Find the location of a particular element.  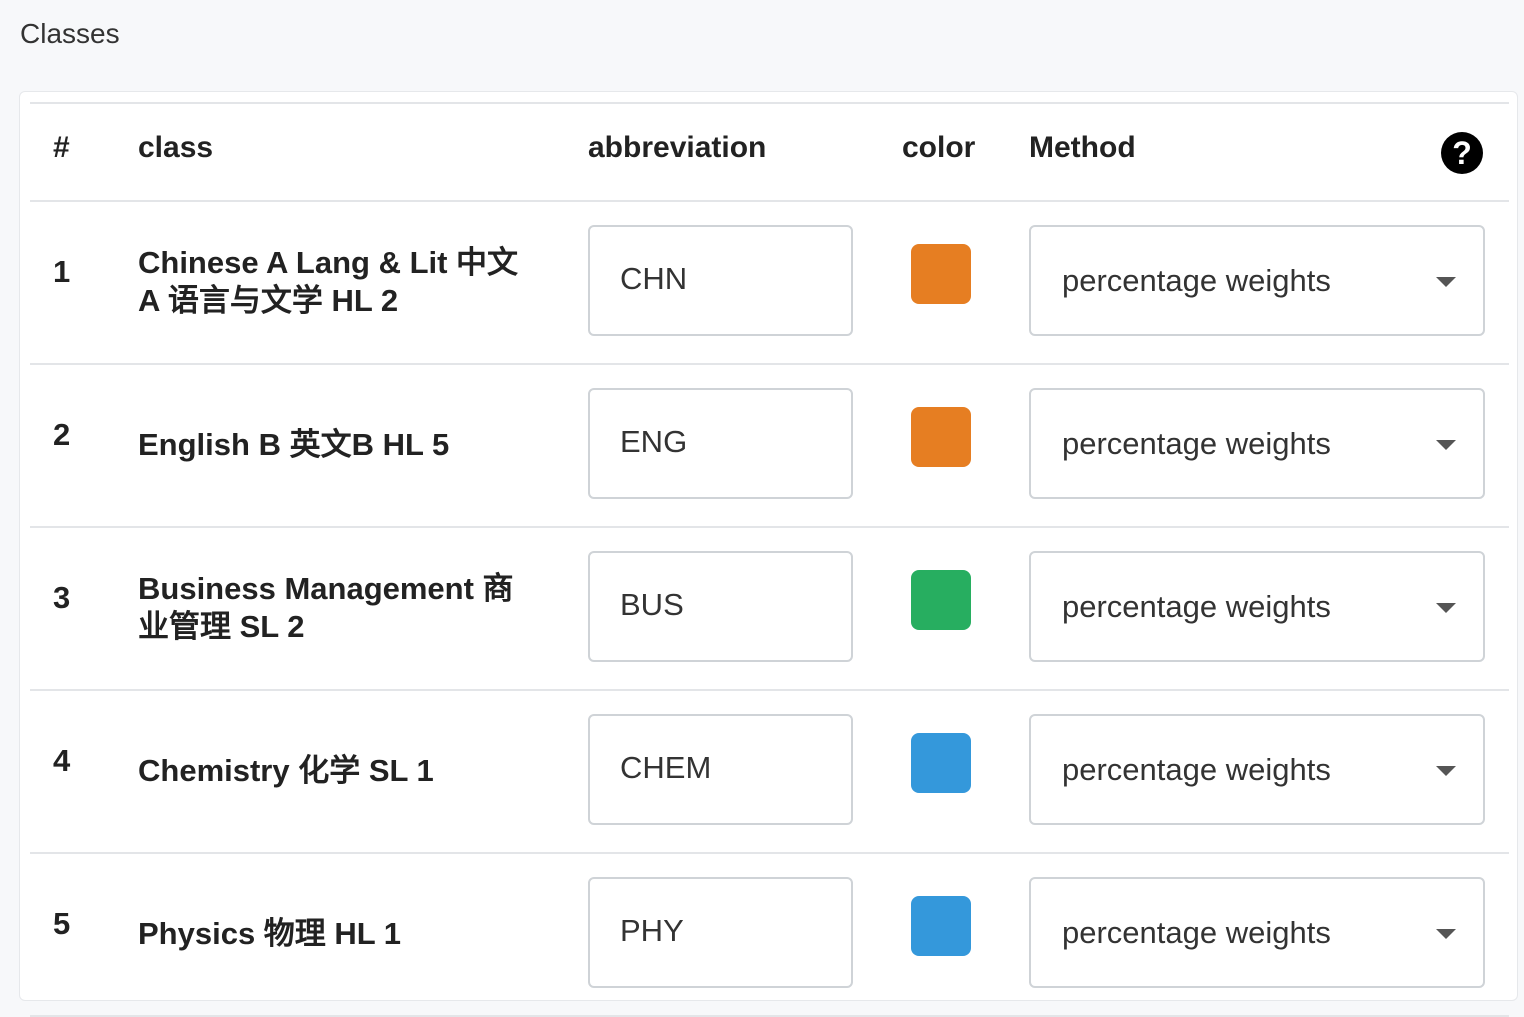

class-name: Physics 物理 HL 1 is located at coordinates (348, 934).